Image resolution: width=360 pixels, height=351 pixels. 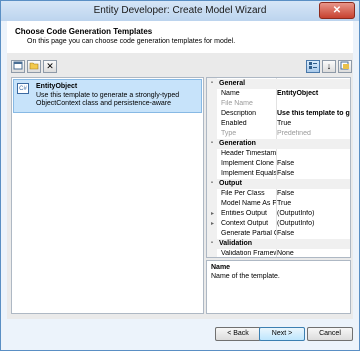 What do you see at coordinates (278, 287) in the screenshot?
I see `property-description-panel: Name Name of the template.` at bounding box center [278, 287].